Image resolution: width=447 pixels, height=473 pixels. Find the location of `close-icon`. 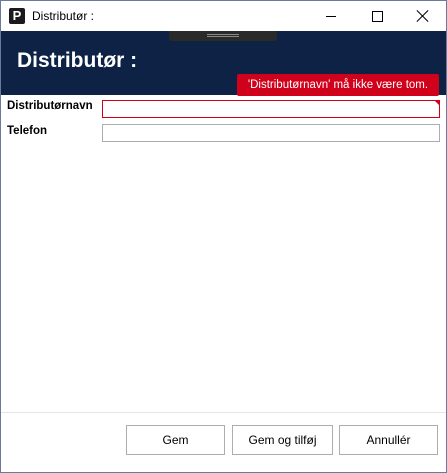

close-icon is located at coordinates (423, 16).